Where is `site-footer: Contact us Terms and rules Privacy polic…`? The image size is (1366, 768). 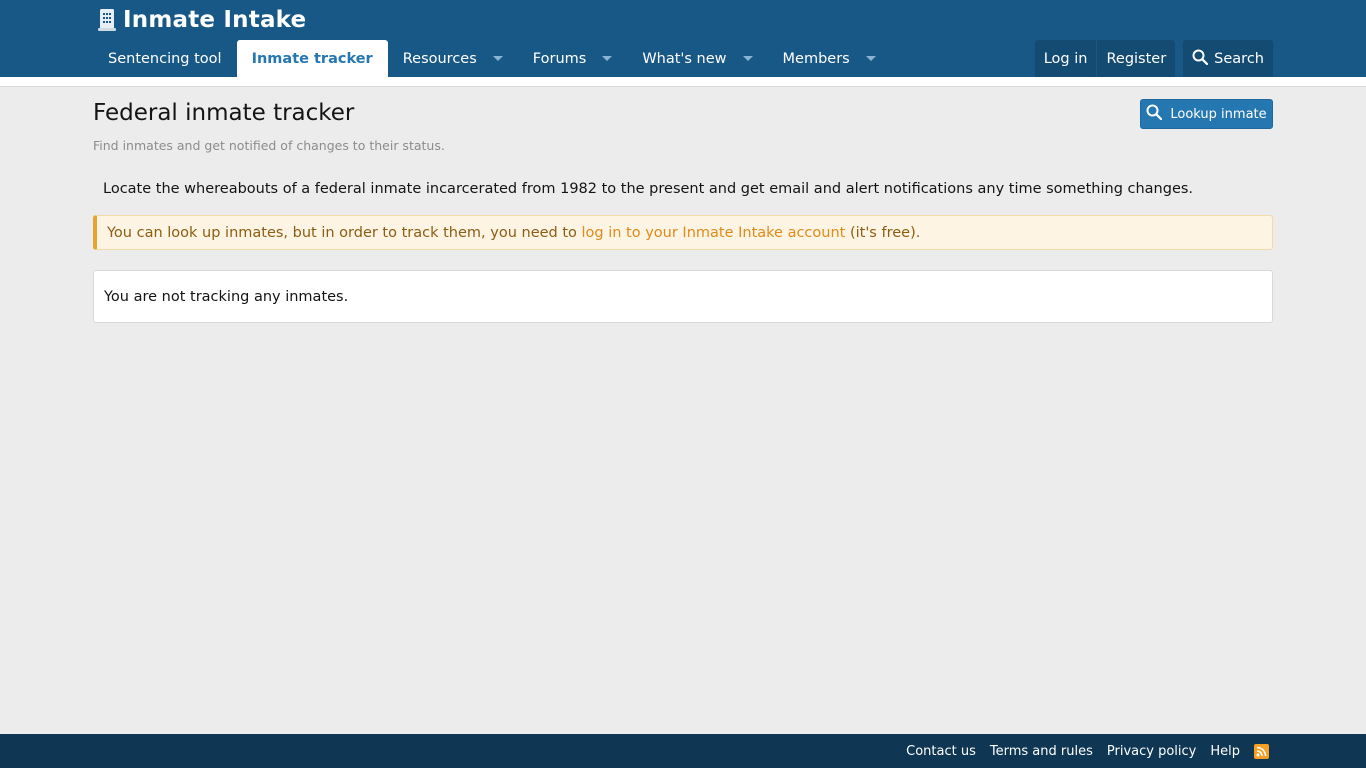
site-footer: Contact us Terms and rules Privacy polic… is located at coordinates (683, 751).